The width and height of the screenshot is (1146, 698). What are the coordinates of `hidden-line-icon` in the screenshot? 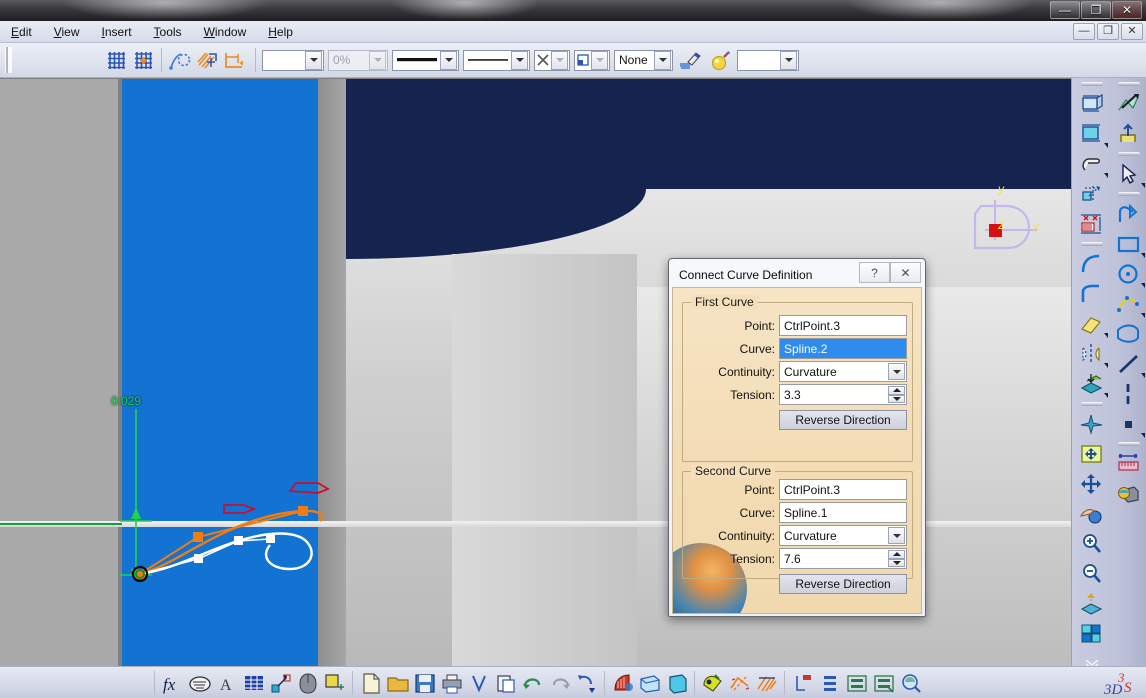 It's located at (766, 683).